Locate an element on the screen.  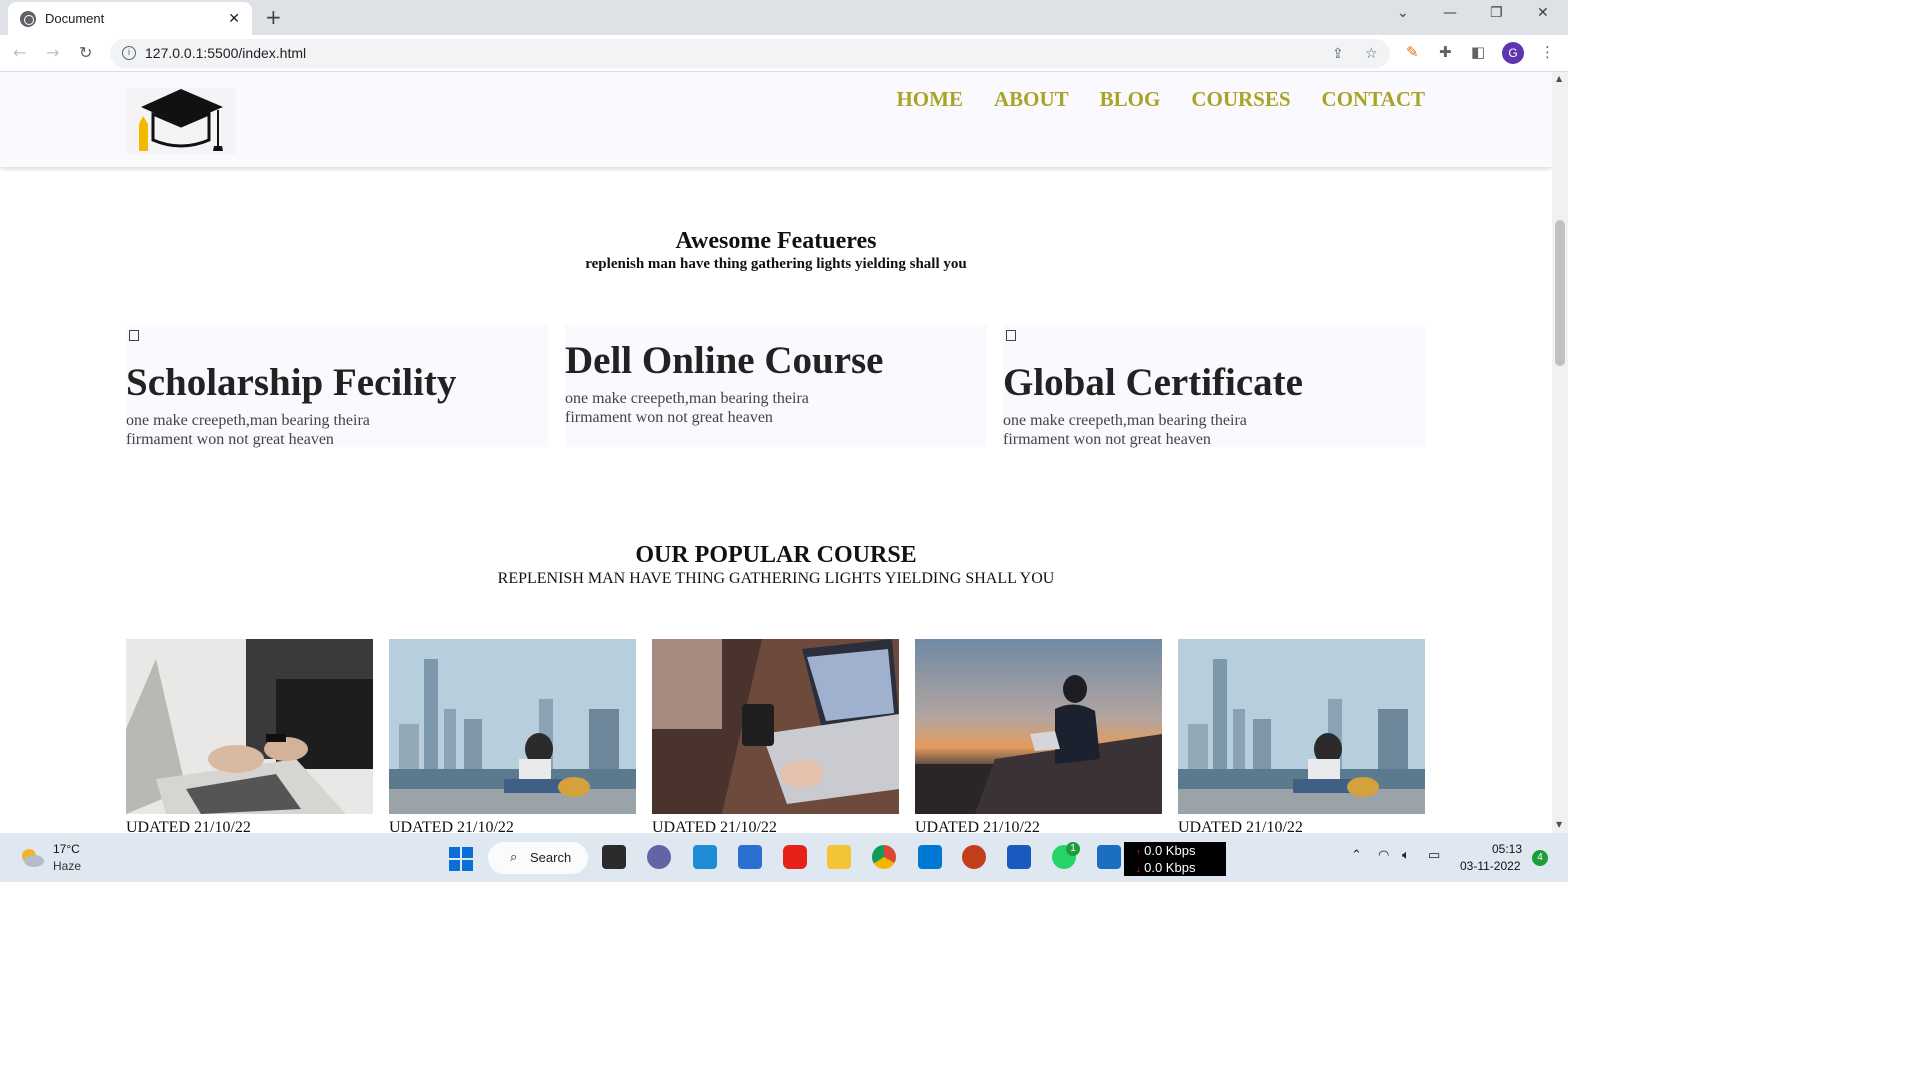
download-arrow-icon: ↓ is located at coordinates (1138, 869).